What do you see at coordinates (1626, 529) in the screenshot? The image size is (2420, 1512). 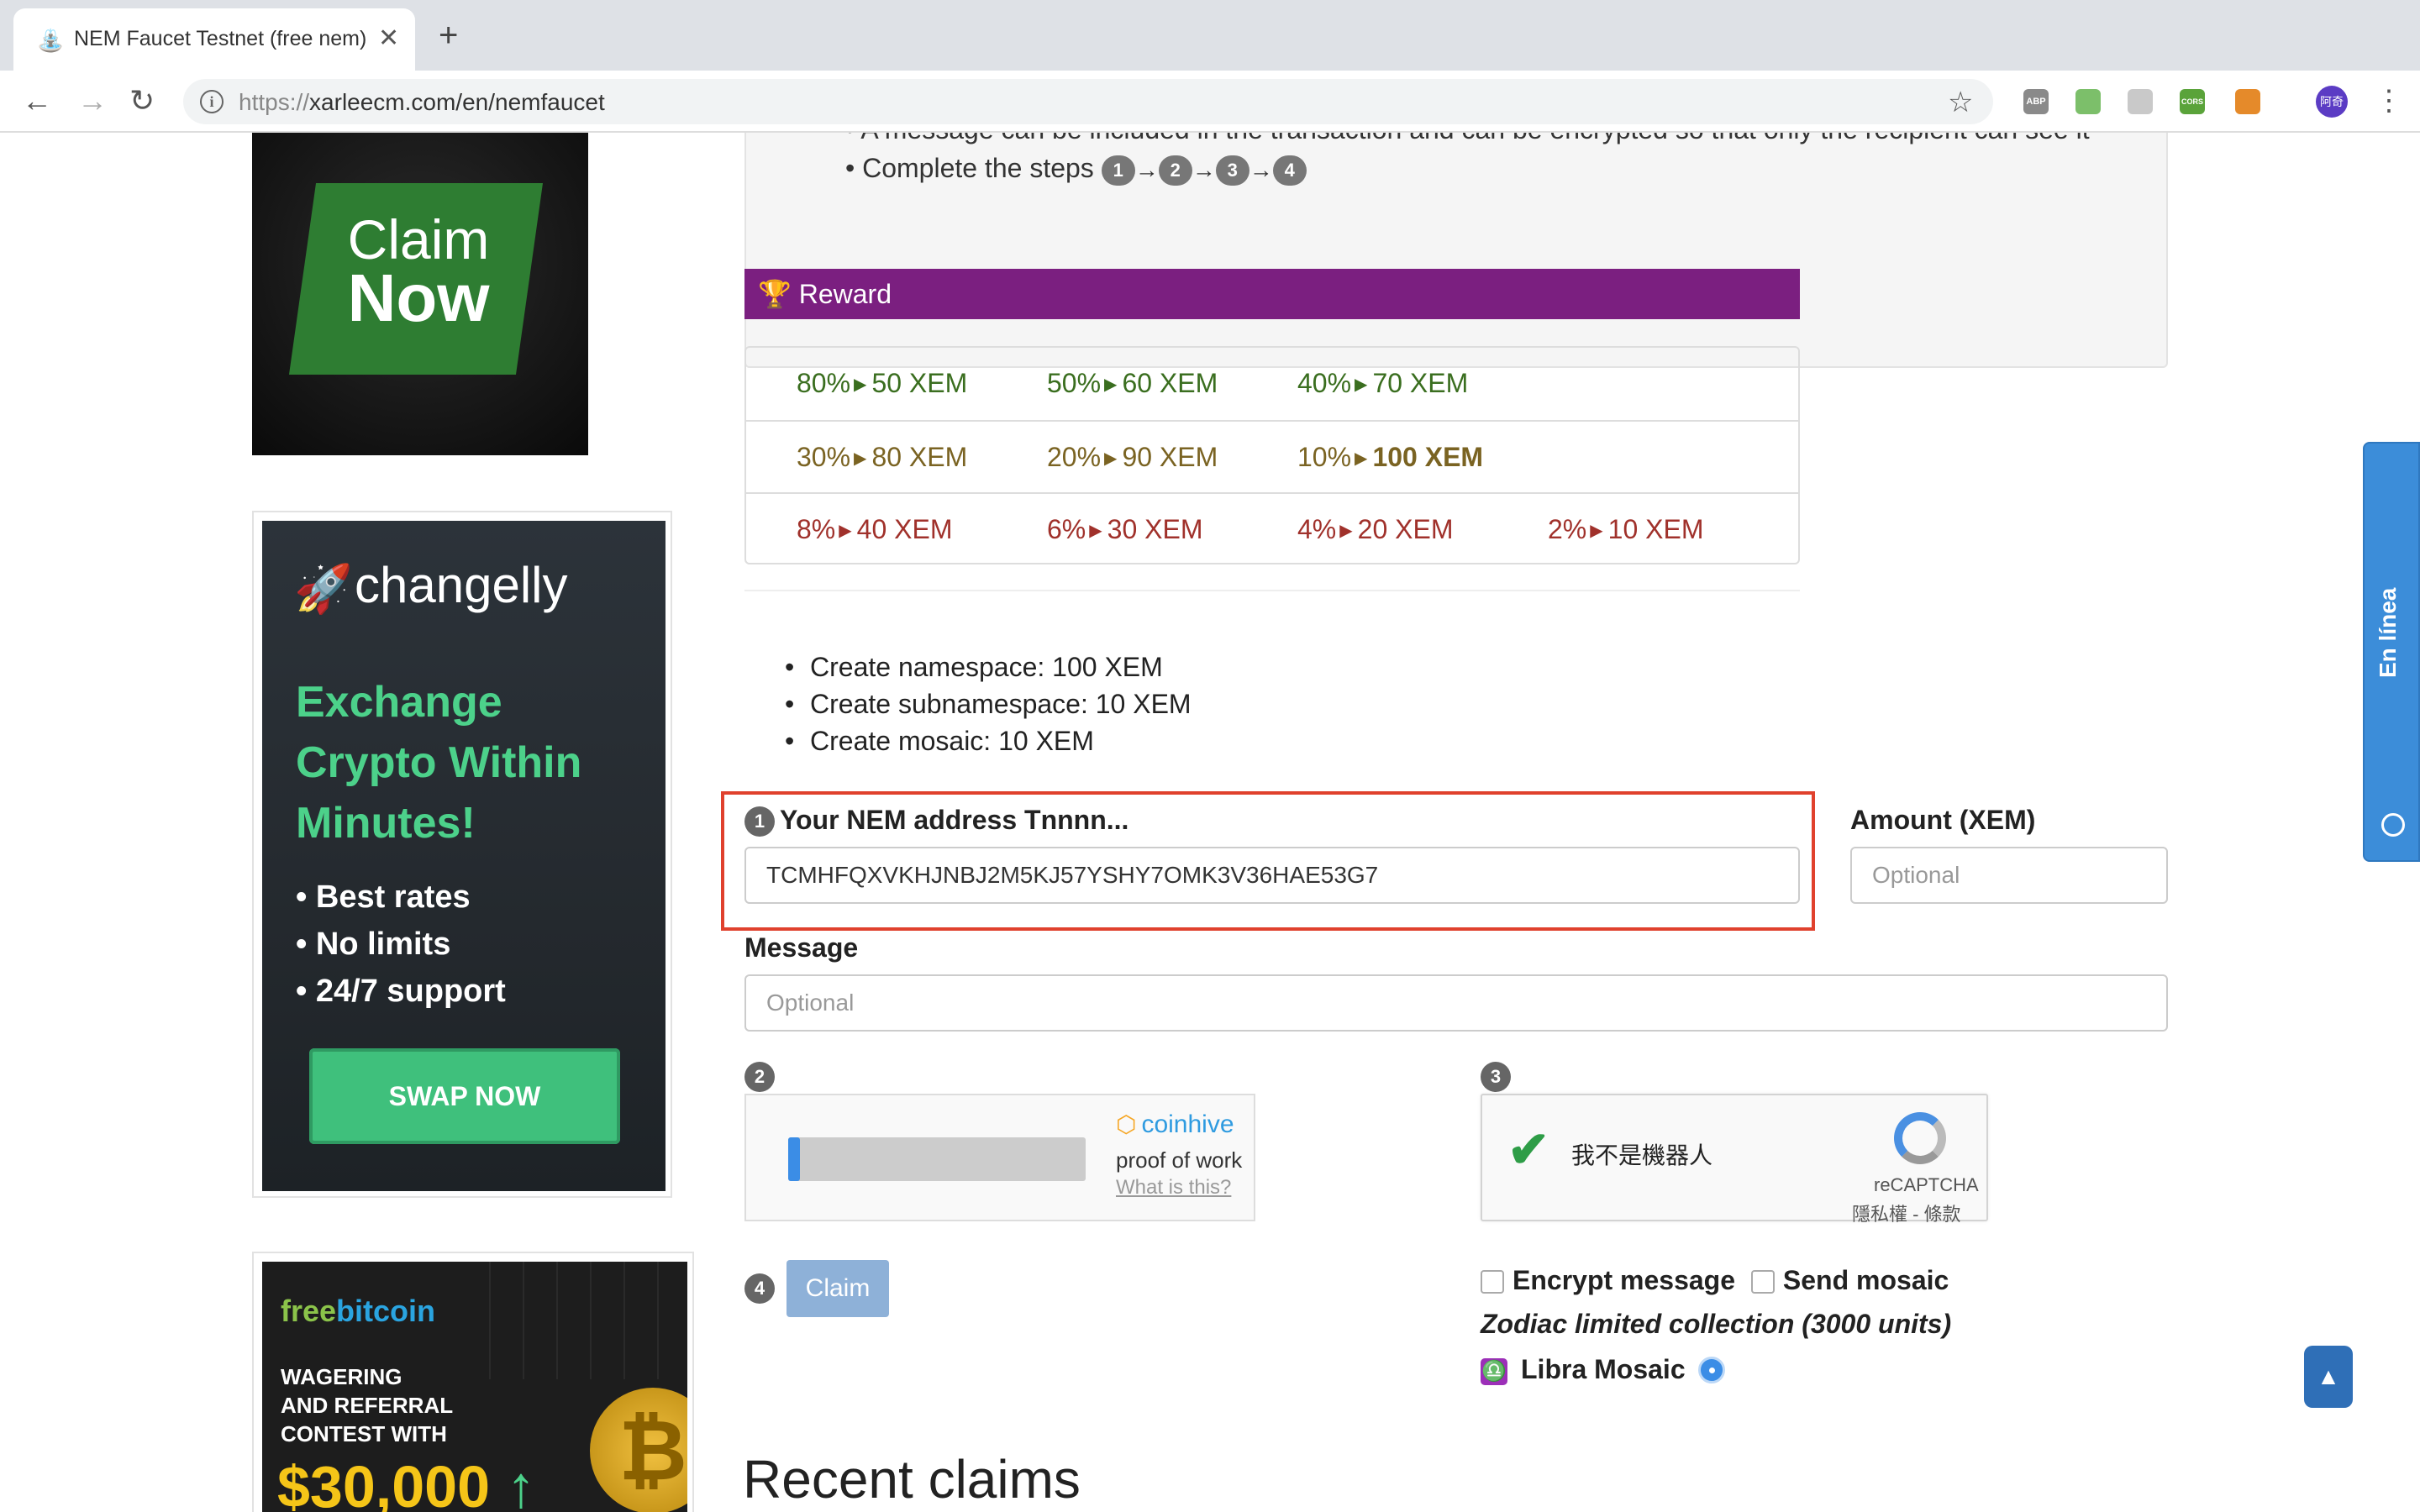 I see `reward-cell: 2% ▶ 10 XEM` at bounding box center [1626, 529].